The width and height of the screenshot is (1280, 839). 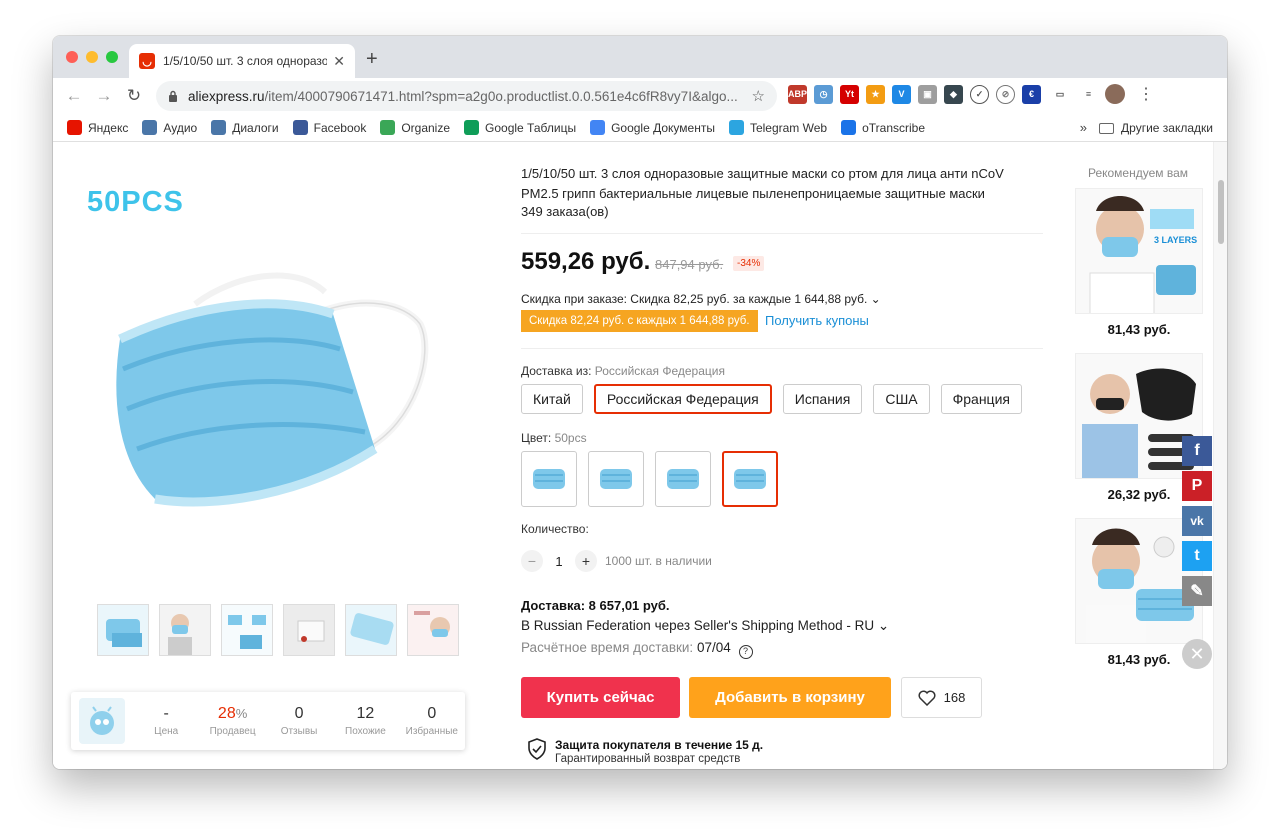 What do you see at coordinates (329, 127) in the screenshot?
I see `bookmark-item: Facebook` at bounding box center [329, 127].